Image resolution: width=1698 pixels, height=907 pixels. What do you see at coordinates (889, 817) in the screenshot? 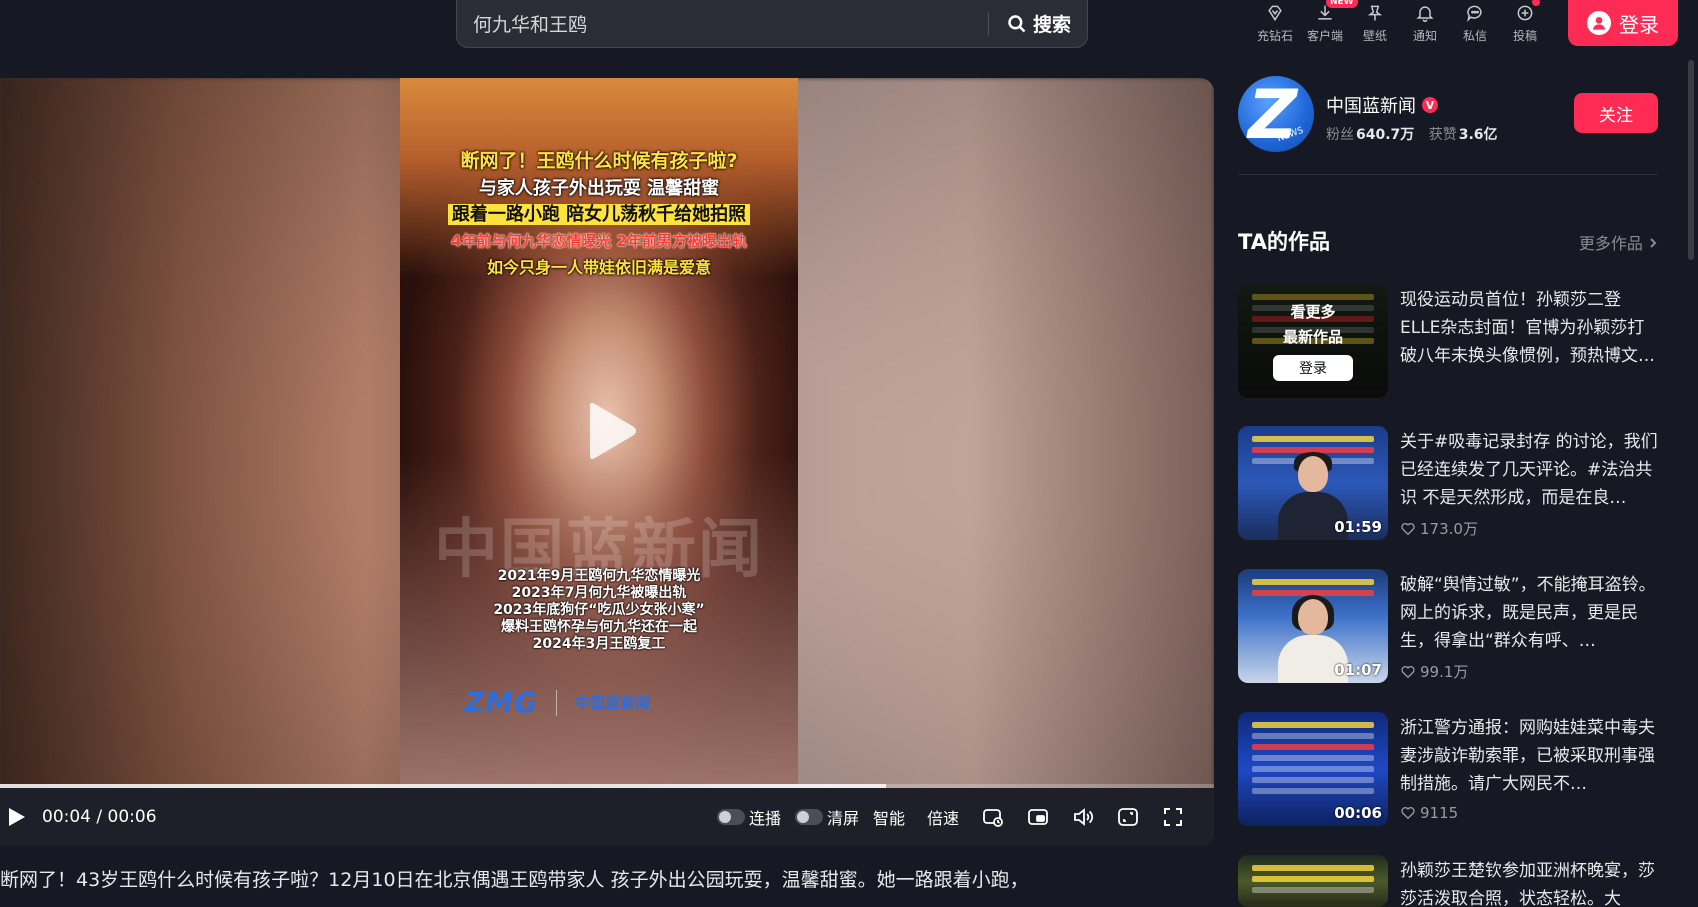
I see `smart-button: 智能` at bounding box center [889, 817].